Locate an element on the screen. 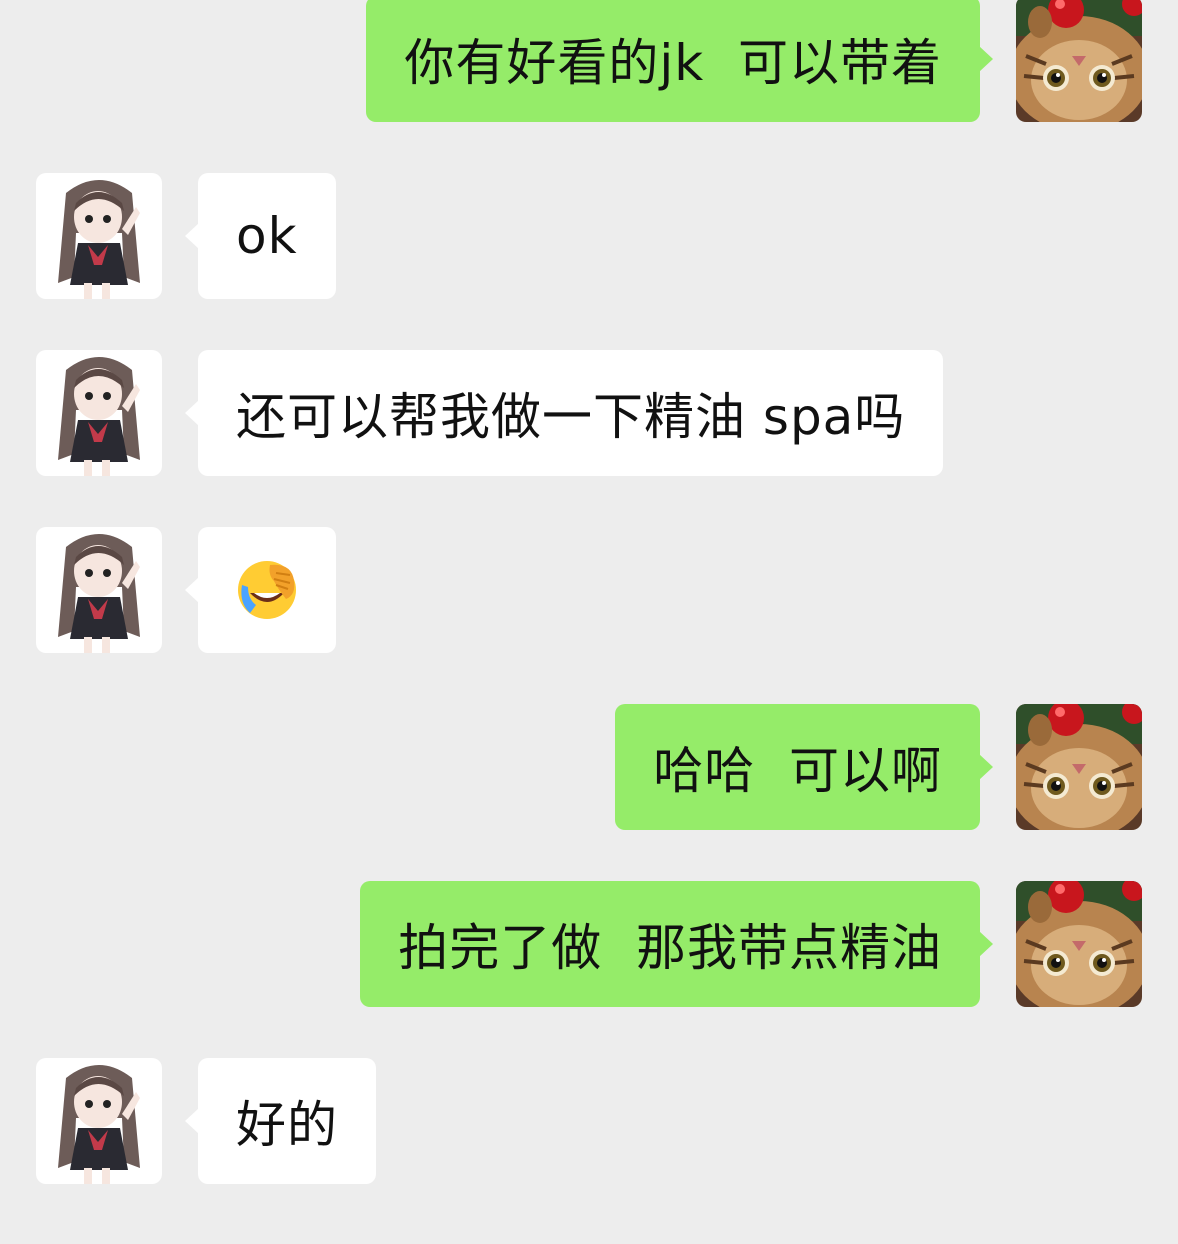 Image resolution: width=1178 pixels, height=1244 pixels. message-bubble-incoming: 好的 is located at coordinates (280, 1121).